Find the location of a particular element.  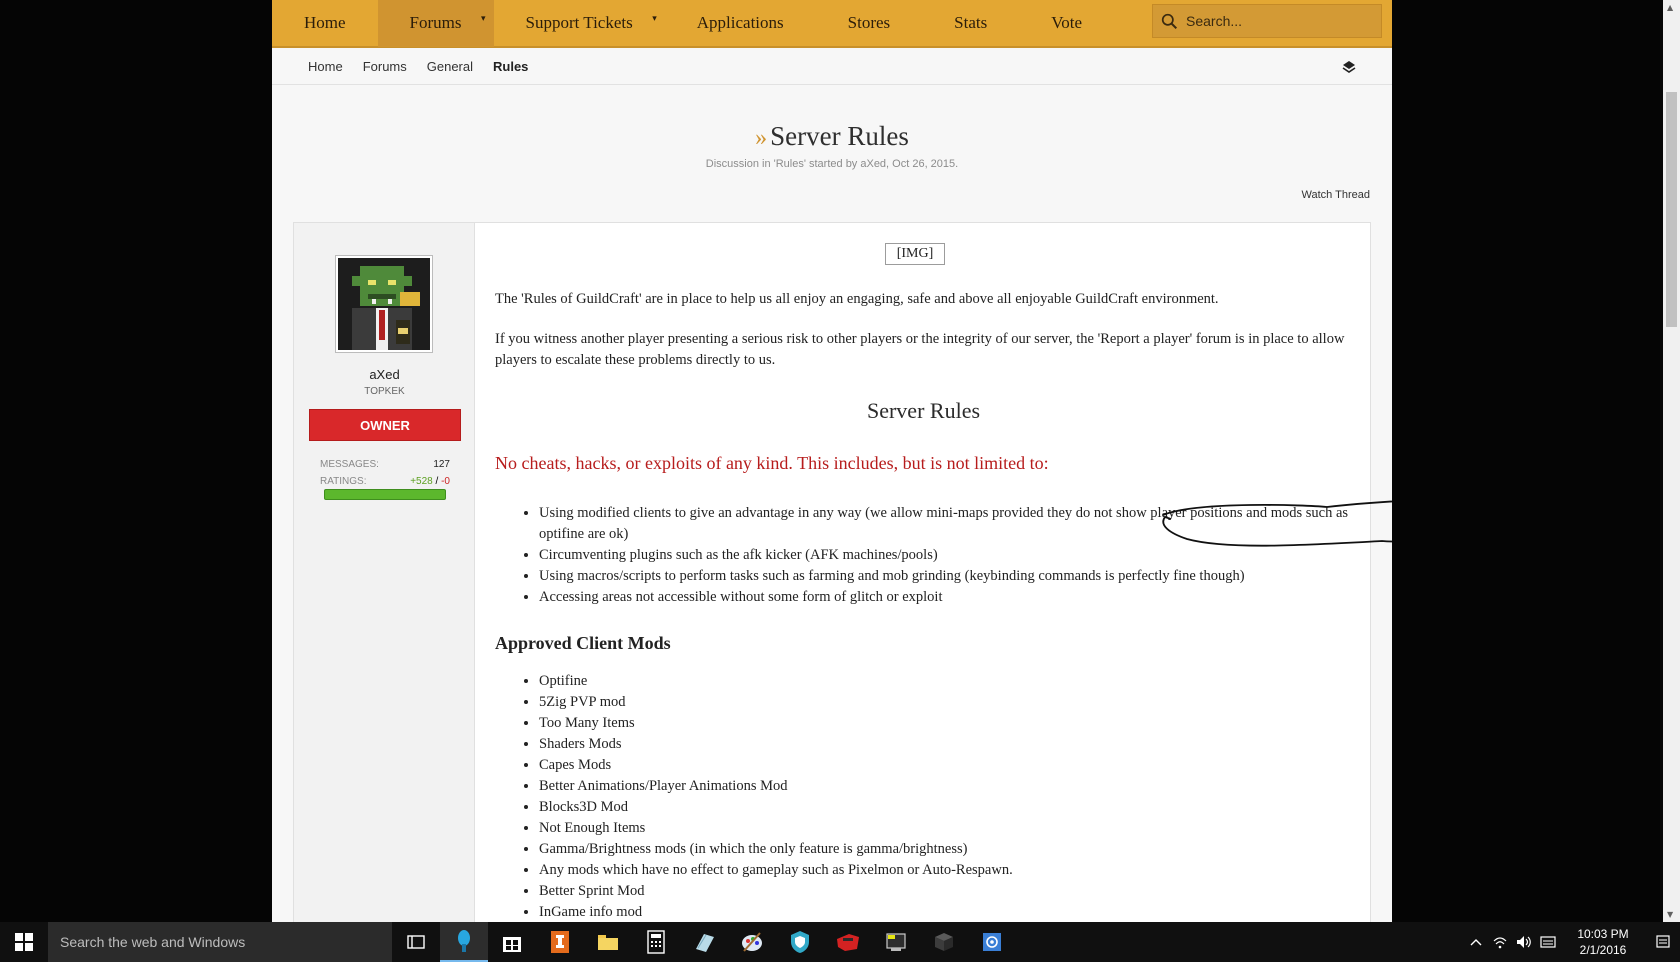

scroll-down-icon: ▼ is located at coordinates (1670, 914).